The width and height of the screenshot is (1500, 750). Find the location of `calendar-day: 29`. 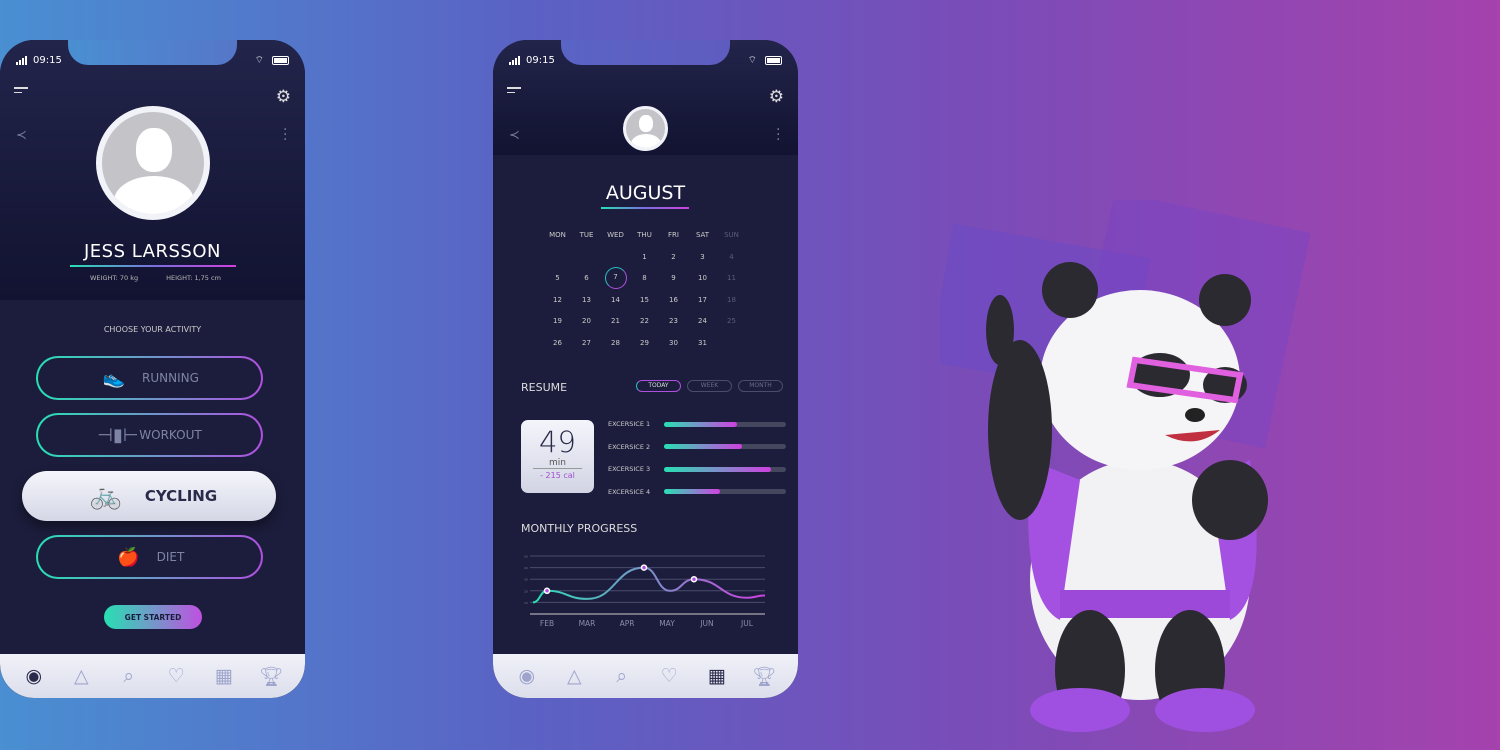

calendar-day: 29 is located at coordinates (644, 347).